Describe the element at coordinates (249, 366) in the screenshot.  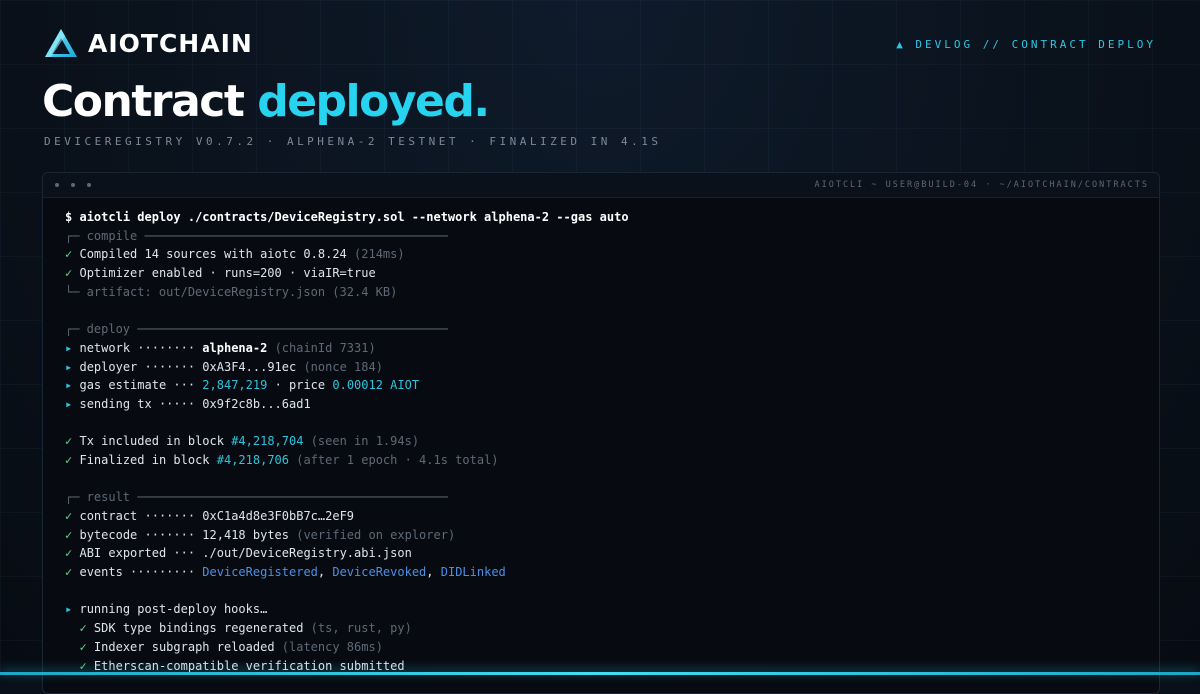
I see `kv-value: 0xA3F4...91ec` at that location.